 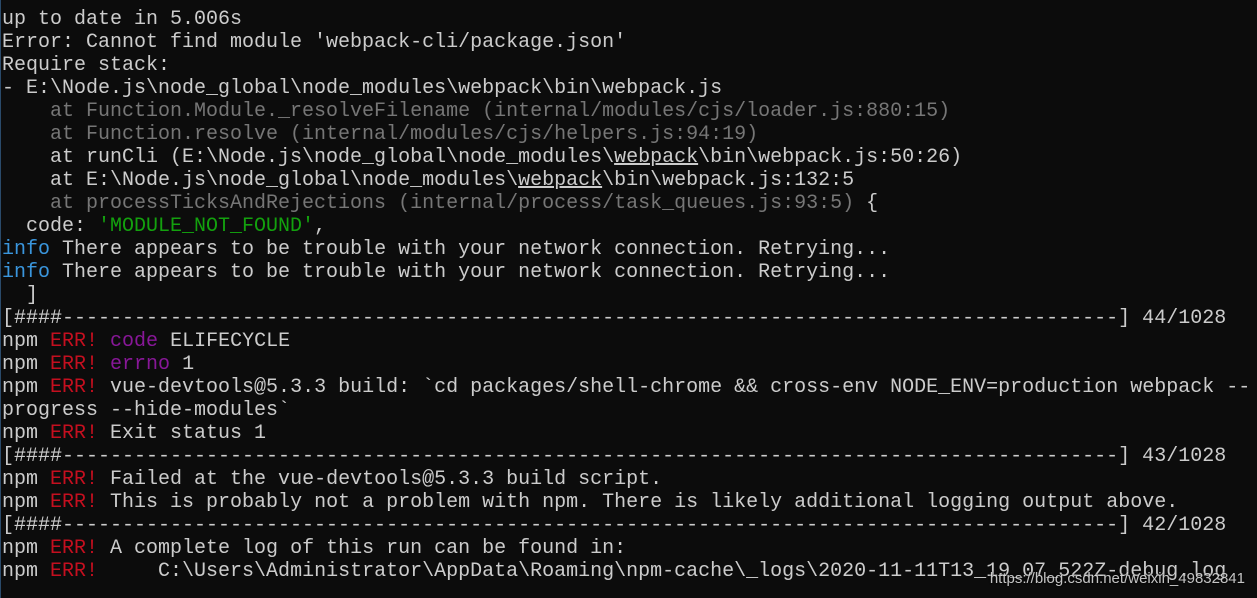 What do you see at coordinates (626, 410) in the screenshot?
I see `terminal-line: progress --hide-modules`` at bounding box center [626, 410].